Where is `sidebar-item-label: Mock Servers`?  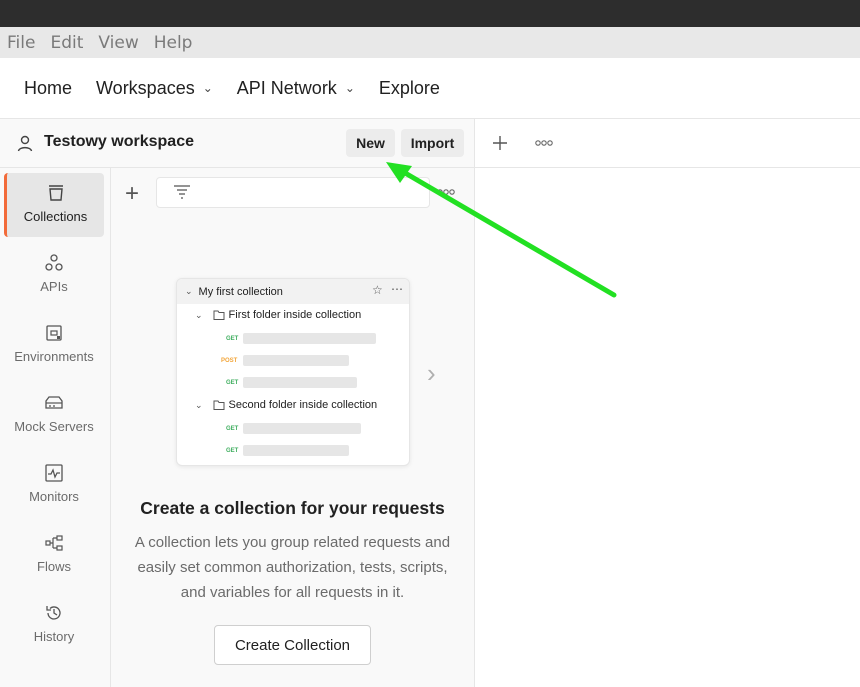
sidebar-item-label: Mock Servers is located at coordinates (54, 426).